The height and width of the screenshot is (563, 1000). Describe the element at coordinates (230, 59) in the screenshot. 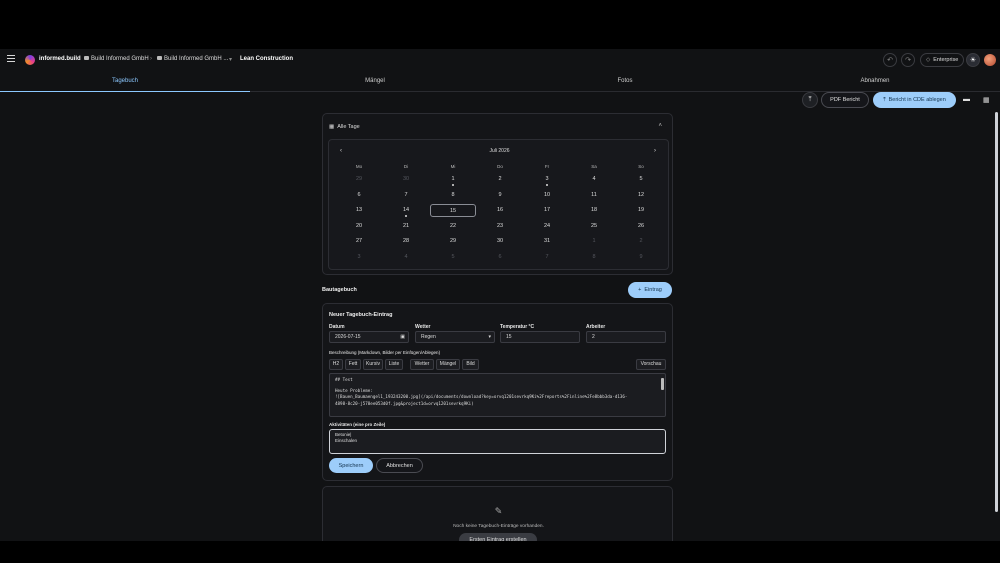

I see `chevron-down-icon: ▾` at that location.